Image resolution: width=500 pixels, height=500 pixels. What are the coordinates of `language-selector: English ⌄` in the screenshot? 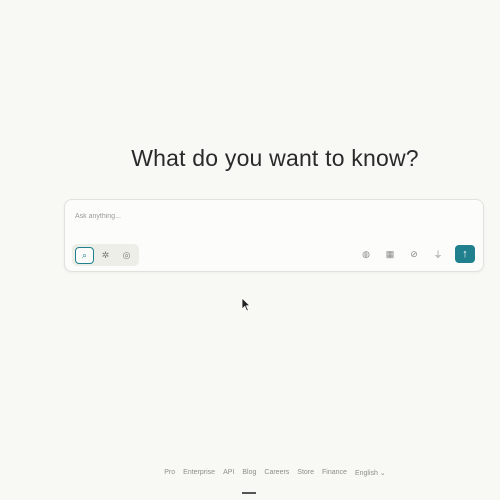 It's located at (370, 473).